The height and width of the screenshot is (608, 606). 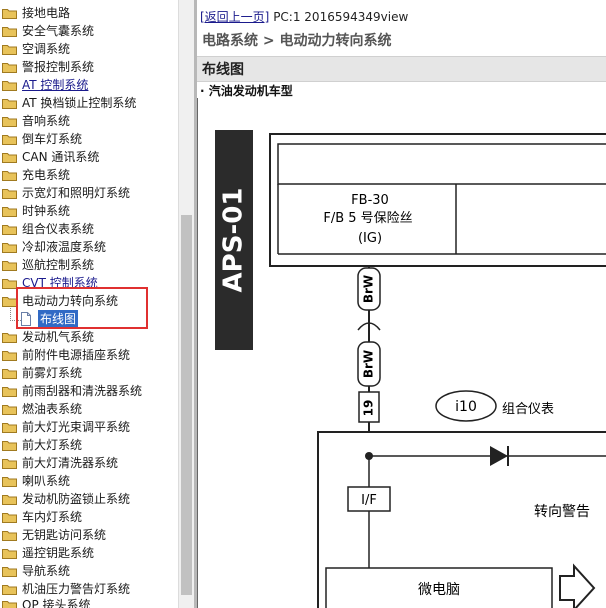 I want to click on tree-item: 前大灯光束调平系统, so click(x=66, y=427).